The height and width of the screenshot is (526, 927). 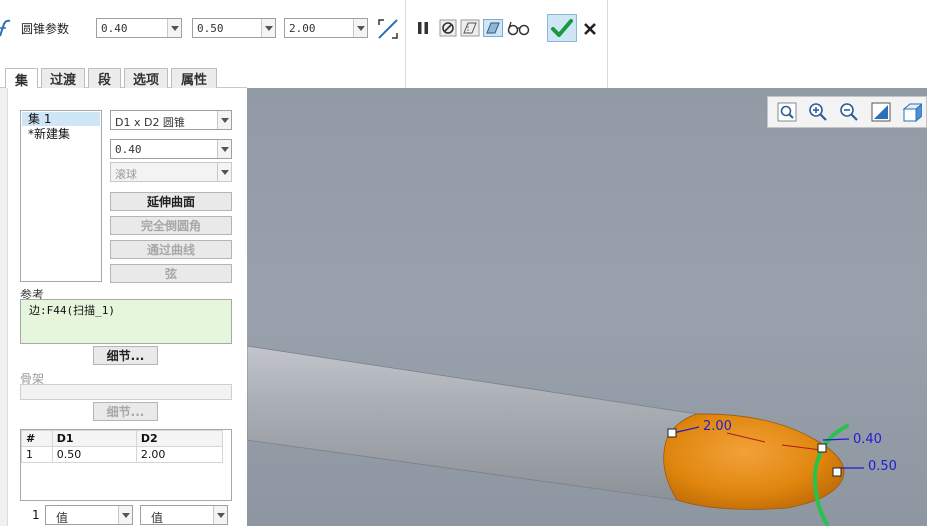 What do you see at coordinates (7, 28) in the screenshot?
I see `round-feature-icon` at bounding box center [7, 28].